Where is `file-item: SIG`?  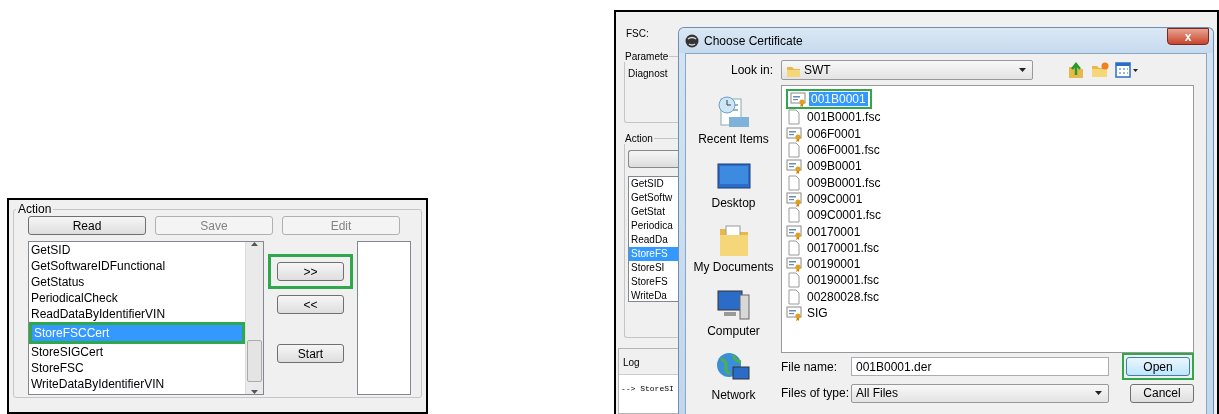
file-item: SIG is located at coordinates (808, 313).